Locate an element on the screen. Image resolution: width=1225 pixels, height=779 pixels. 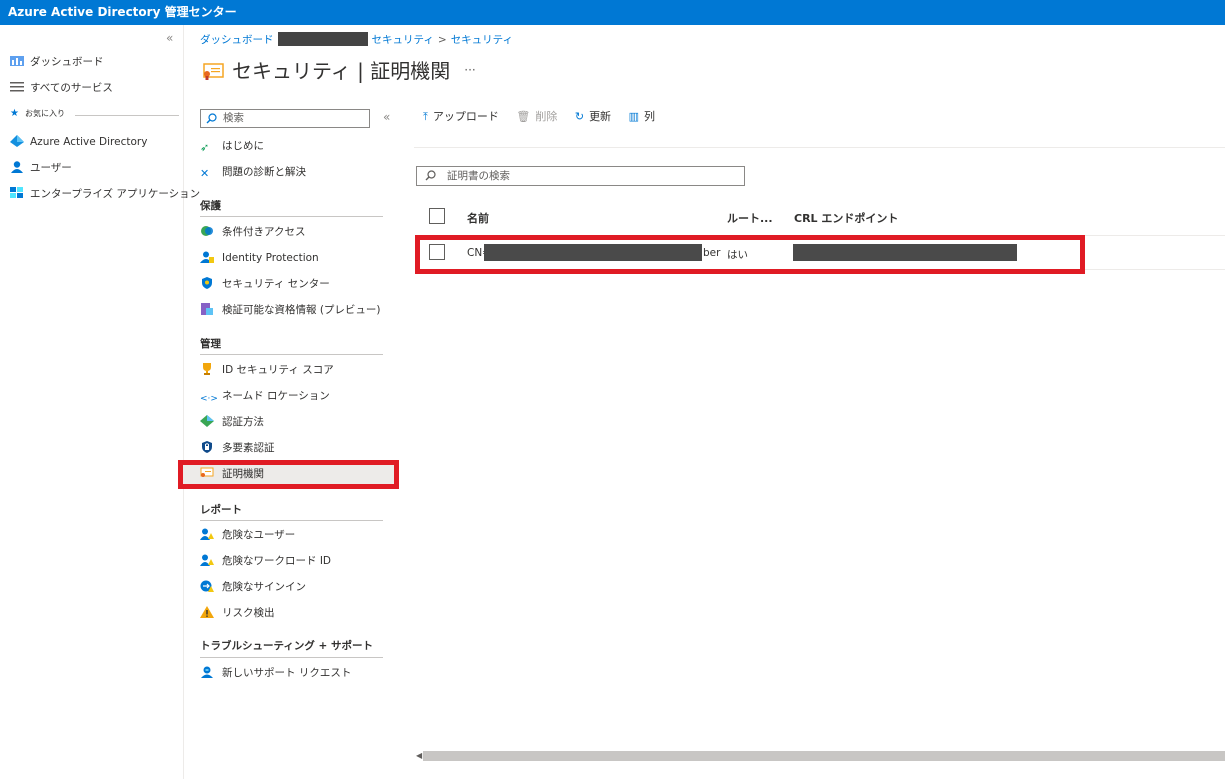
app-header: Azure Active Directory 管理センター is located at coordinates (612, 12).